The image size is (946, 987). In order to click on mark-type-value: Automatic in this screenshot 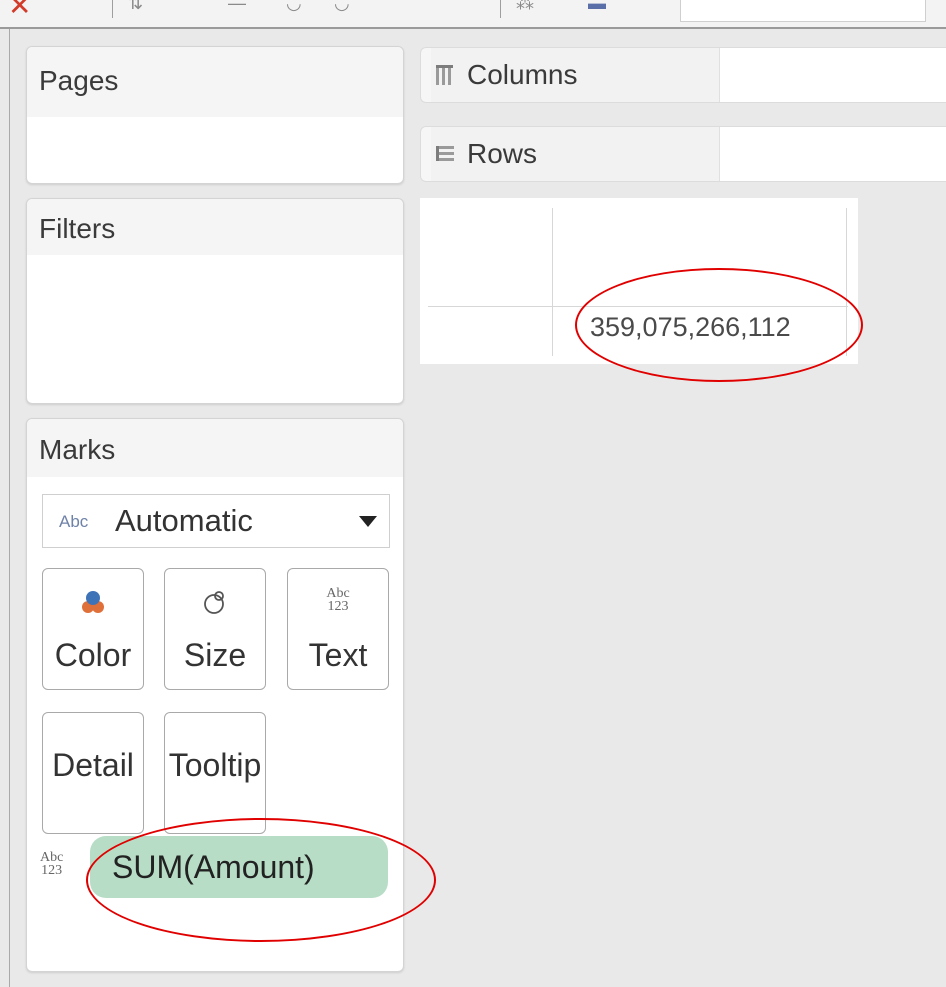, I will do `click(184, 520)`.